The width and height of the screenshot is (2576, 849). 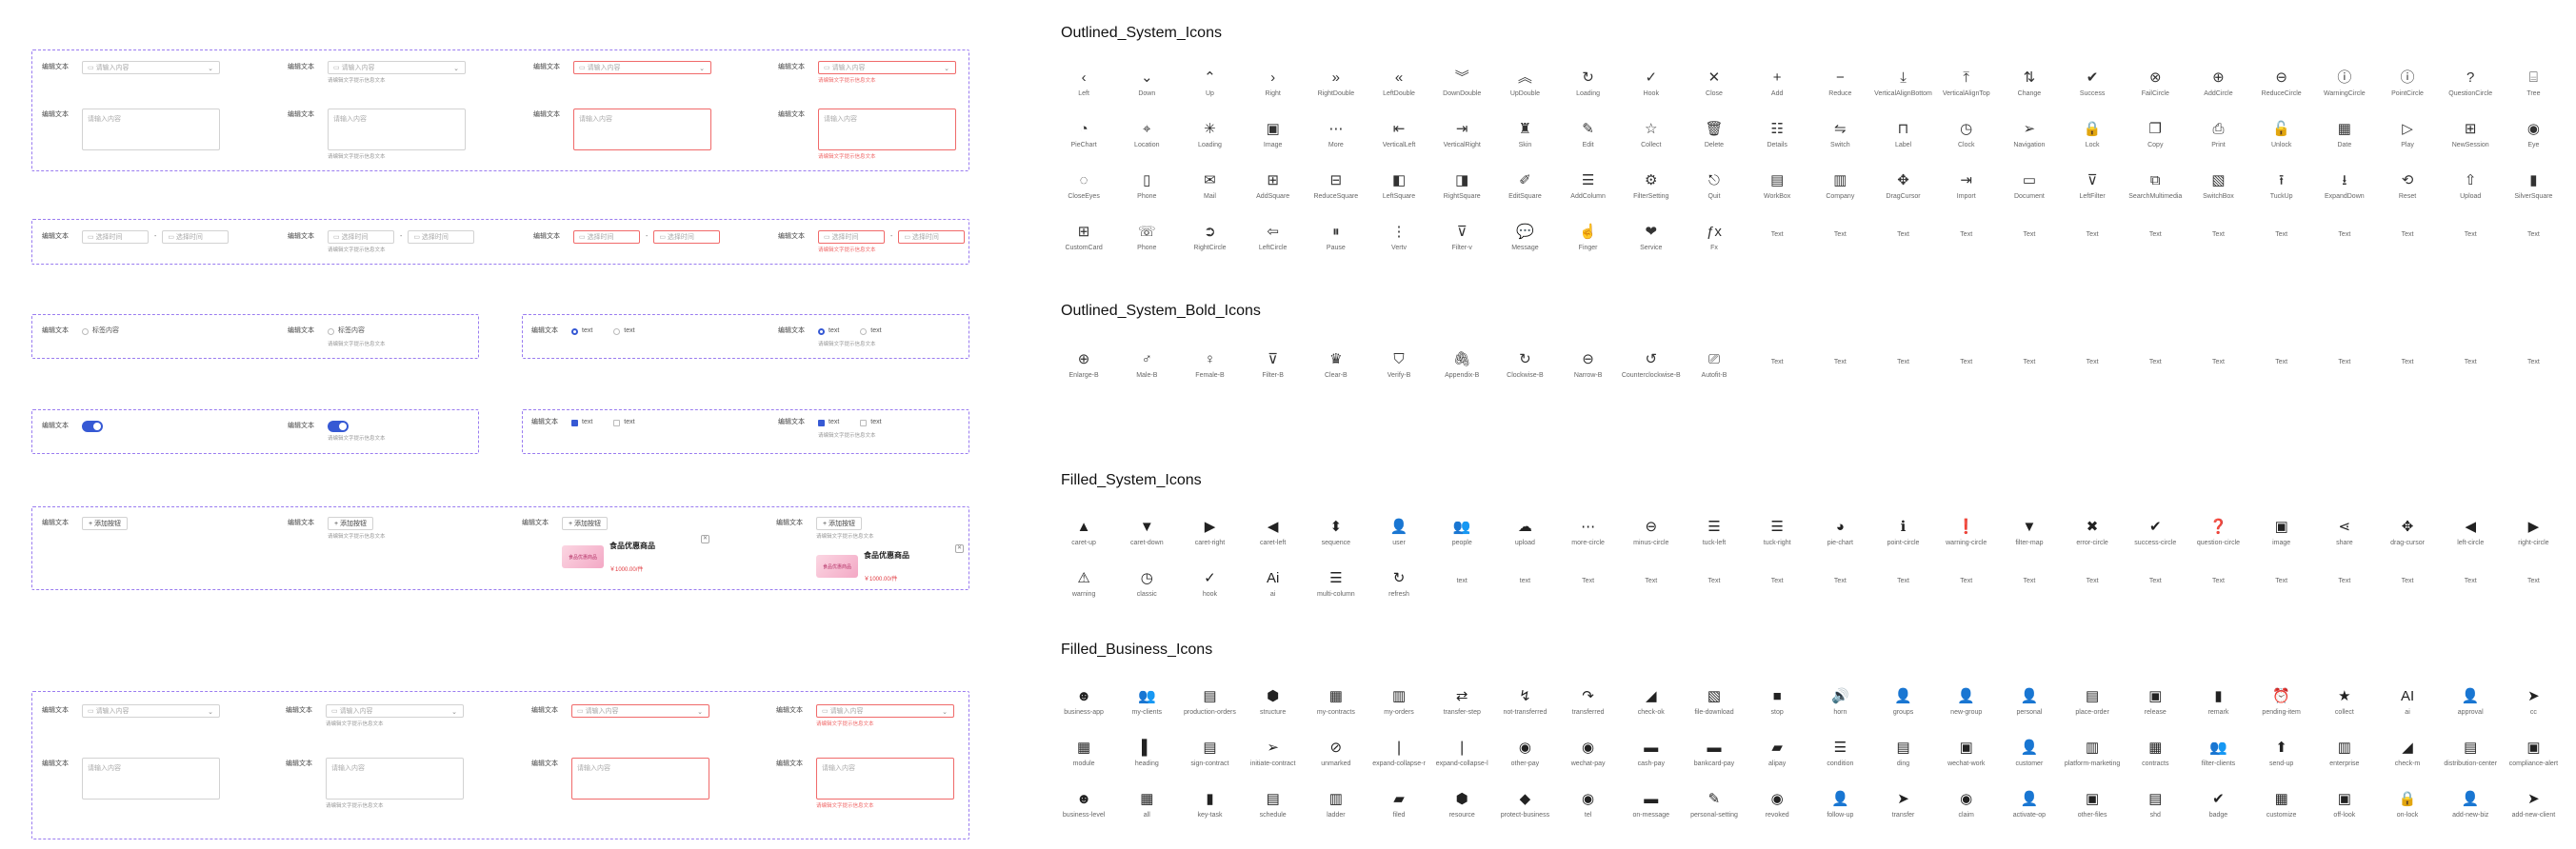 What do you see at coordinates (2407, 812) in the screenshot?
I see `icon-cell: 🔒 on-lock` at bounding box center [2407, 812].